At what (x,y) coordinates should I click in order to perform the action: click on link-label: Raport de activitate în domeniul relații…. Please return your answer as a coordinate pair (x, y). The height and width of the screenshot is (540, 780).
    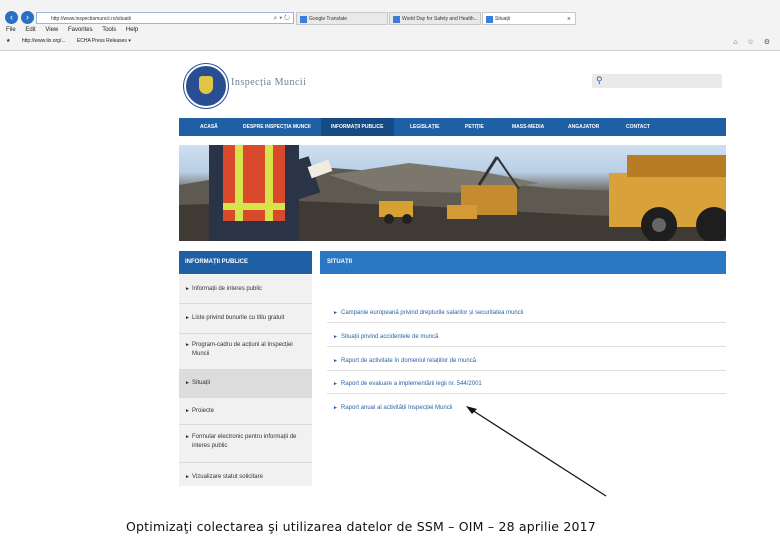
    Looking at the image, I should click on (409, 361).